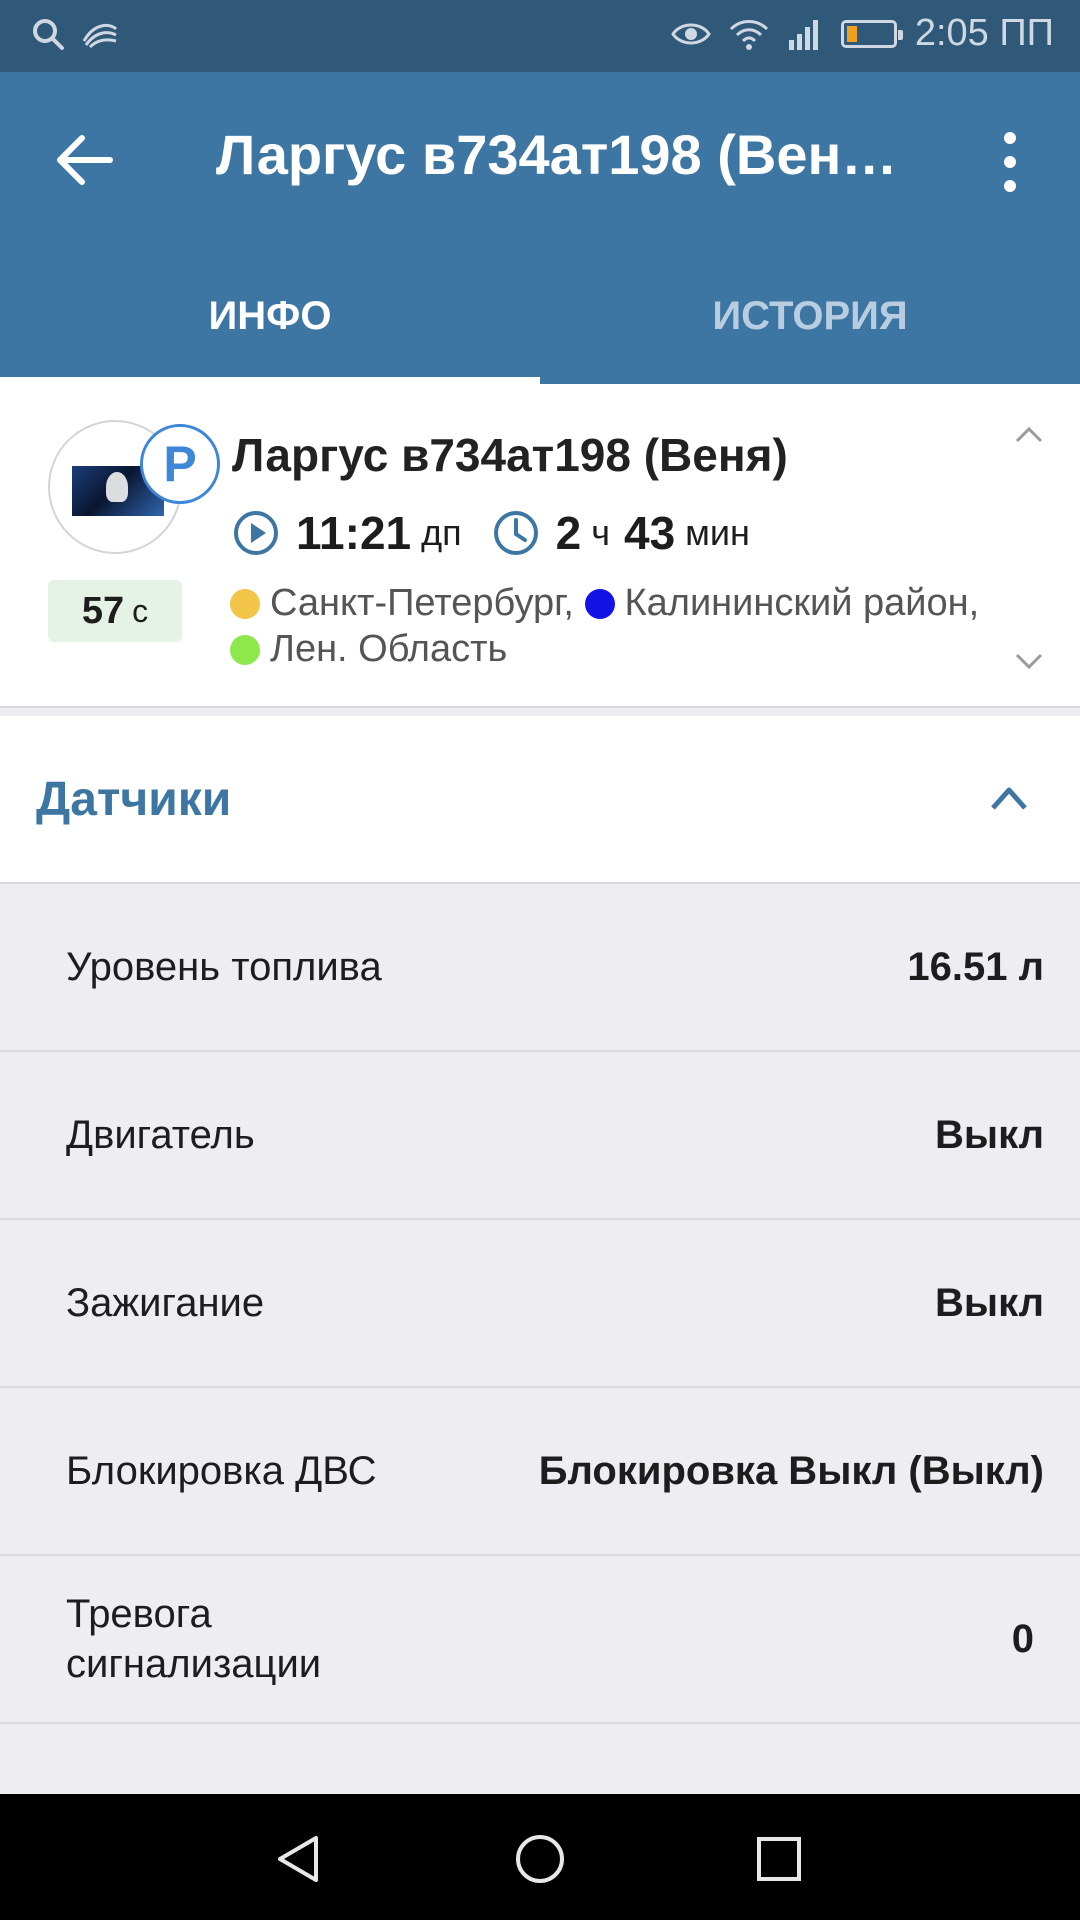 The width and height of the screenshot is (1080, 1920). Describe the element at coordinates (402, 603) in the screenshot. I see `geozone-item: Санкт-Петербург,` at that location.